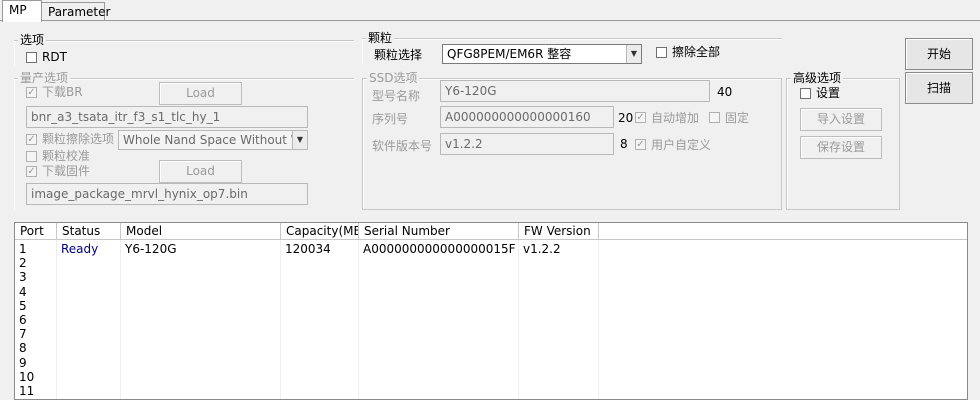  What do you see at coordinates (491, 291) in the screenshot?
I see `table-row: 4` at bounding box center [491, 291].